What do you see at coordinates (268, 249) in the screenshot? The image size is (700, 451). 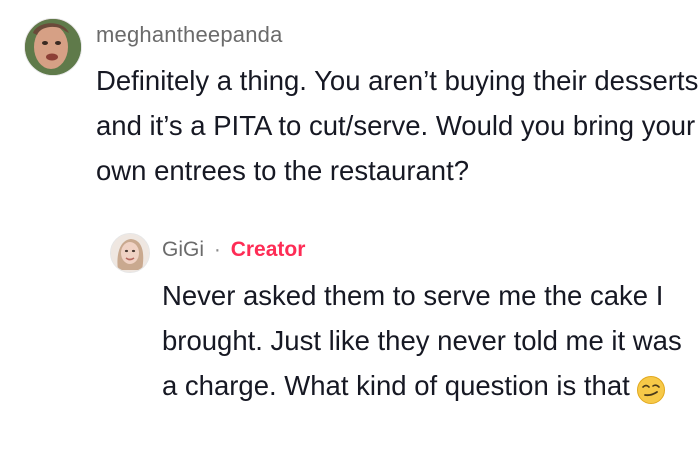 I see `creator-badge: Creator` at bounding box center [268, 249].